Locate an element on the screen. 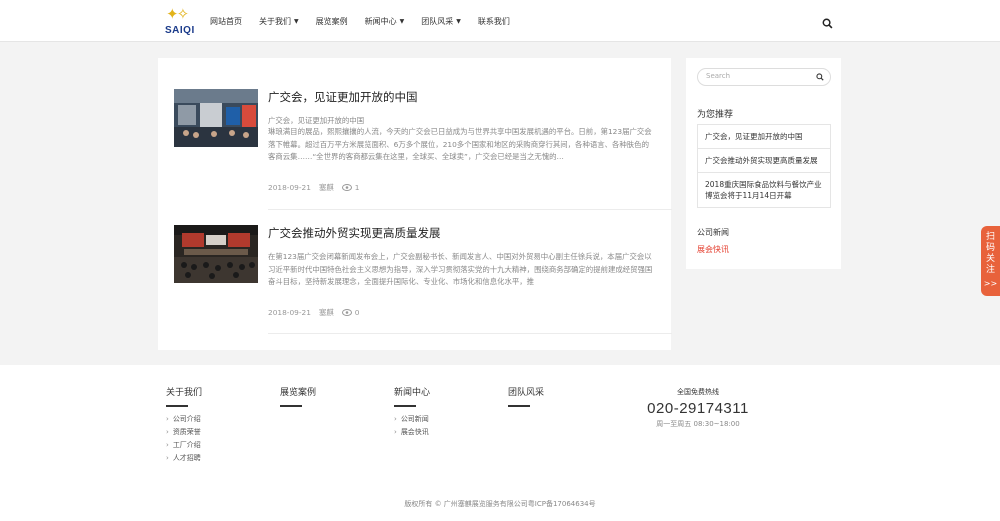 This screenshot has width=1000, height=521. nav-label: 关于我们 is located at coordinates (275, 21).